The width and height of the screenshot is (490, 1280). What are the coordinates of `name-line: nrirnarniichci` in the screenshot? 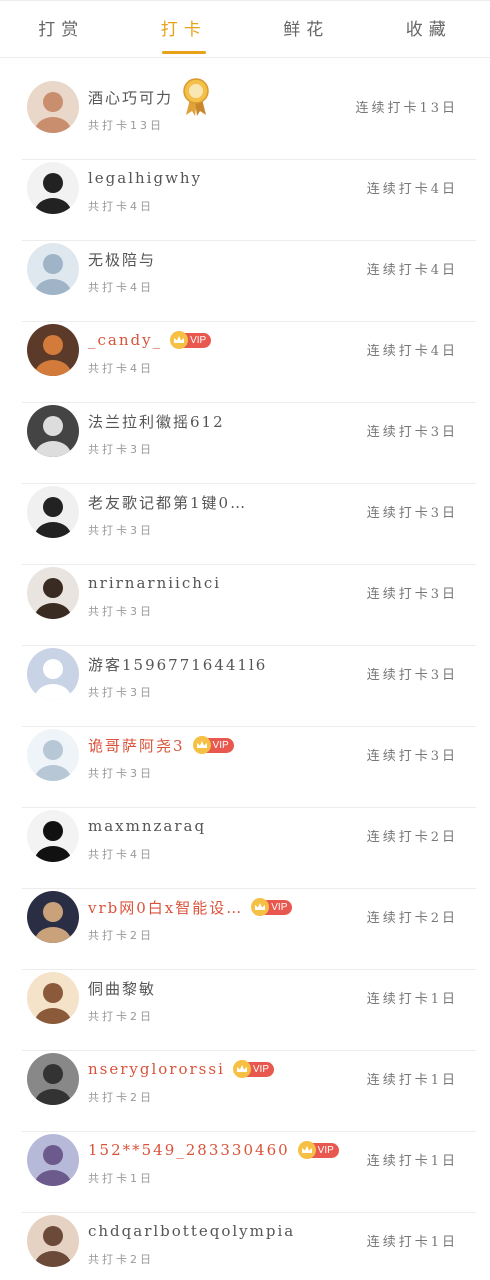 It's located at (154, 583).